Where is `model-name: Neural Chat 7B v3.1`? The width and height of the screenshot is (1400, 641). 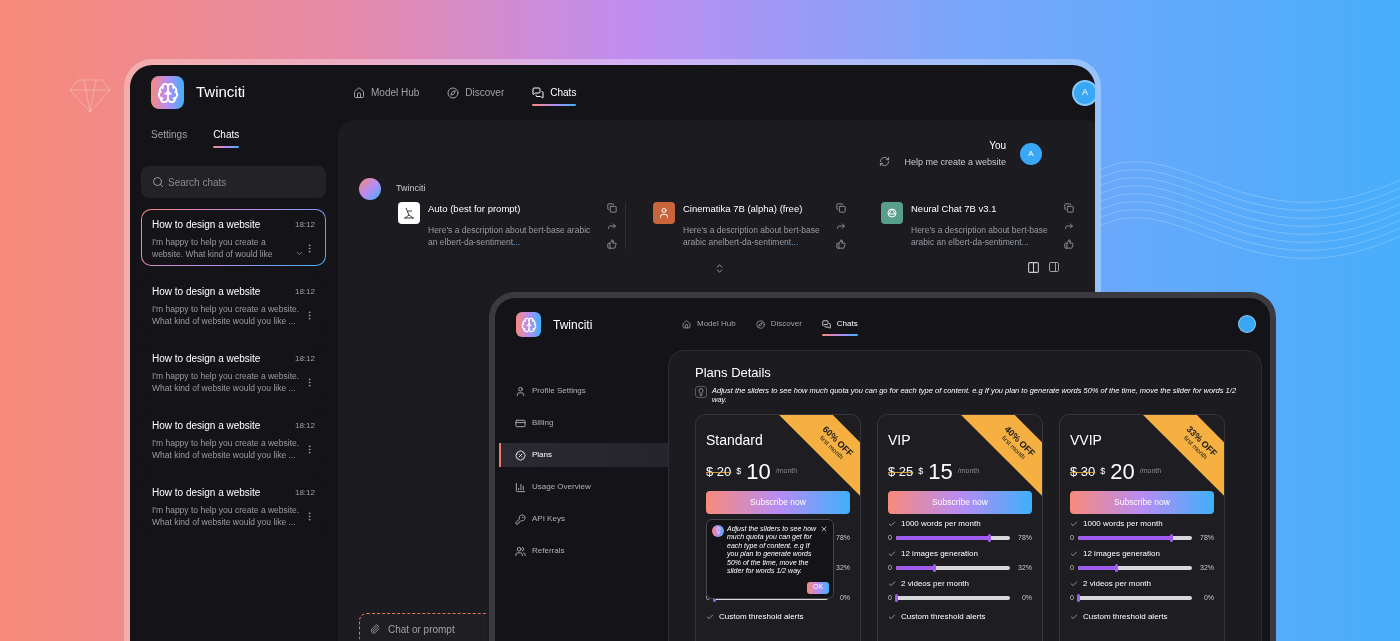 model-name: Neural Chat 7B v3.1 is located at coordinates (954, 208).